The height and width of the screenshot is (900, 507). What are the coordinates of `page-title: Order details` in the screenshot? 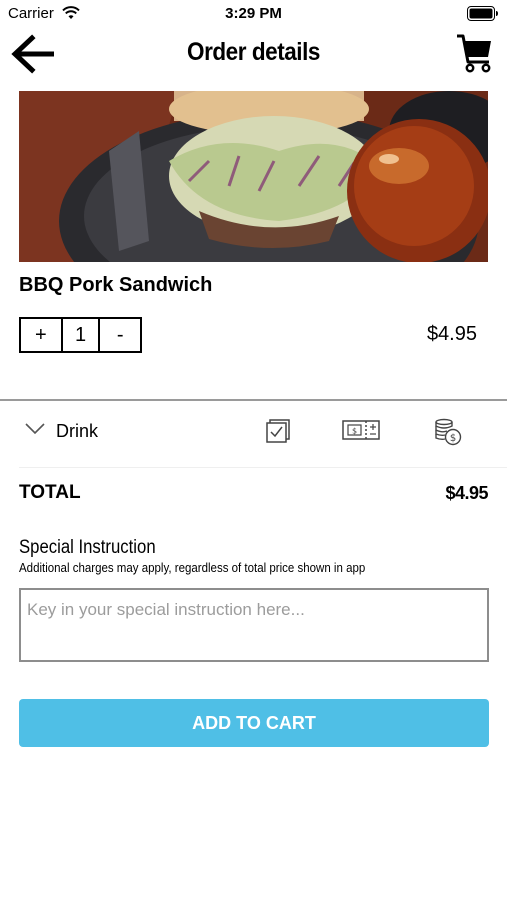 It's located at (253, 52).